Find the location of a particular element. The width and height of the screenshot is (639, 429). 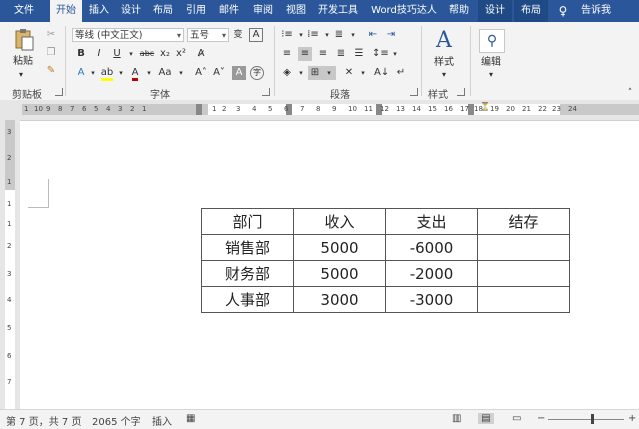

line-spacing-dropdown-icon: ▾ is located at coordinates (395, 54).